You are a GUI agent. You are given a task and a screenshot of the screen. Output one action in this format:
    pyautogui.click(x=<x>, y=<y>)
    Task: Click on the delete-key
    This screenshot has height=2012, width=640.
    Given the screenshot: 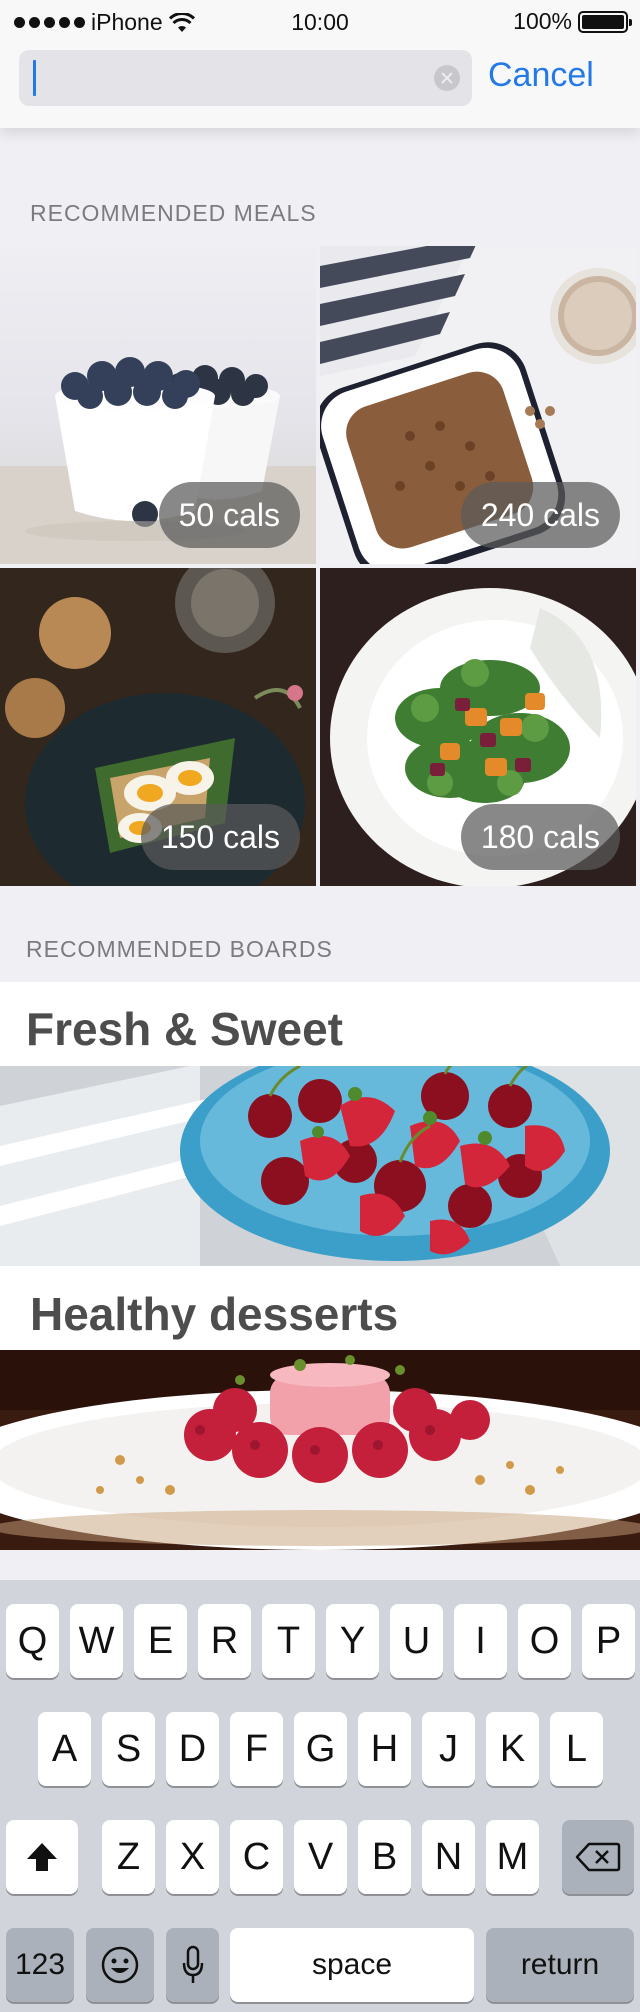 What is the action you would take?
    pyautogui.click(x=598, y=1857)
    